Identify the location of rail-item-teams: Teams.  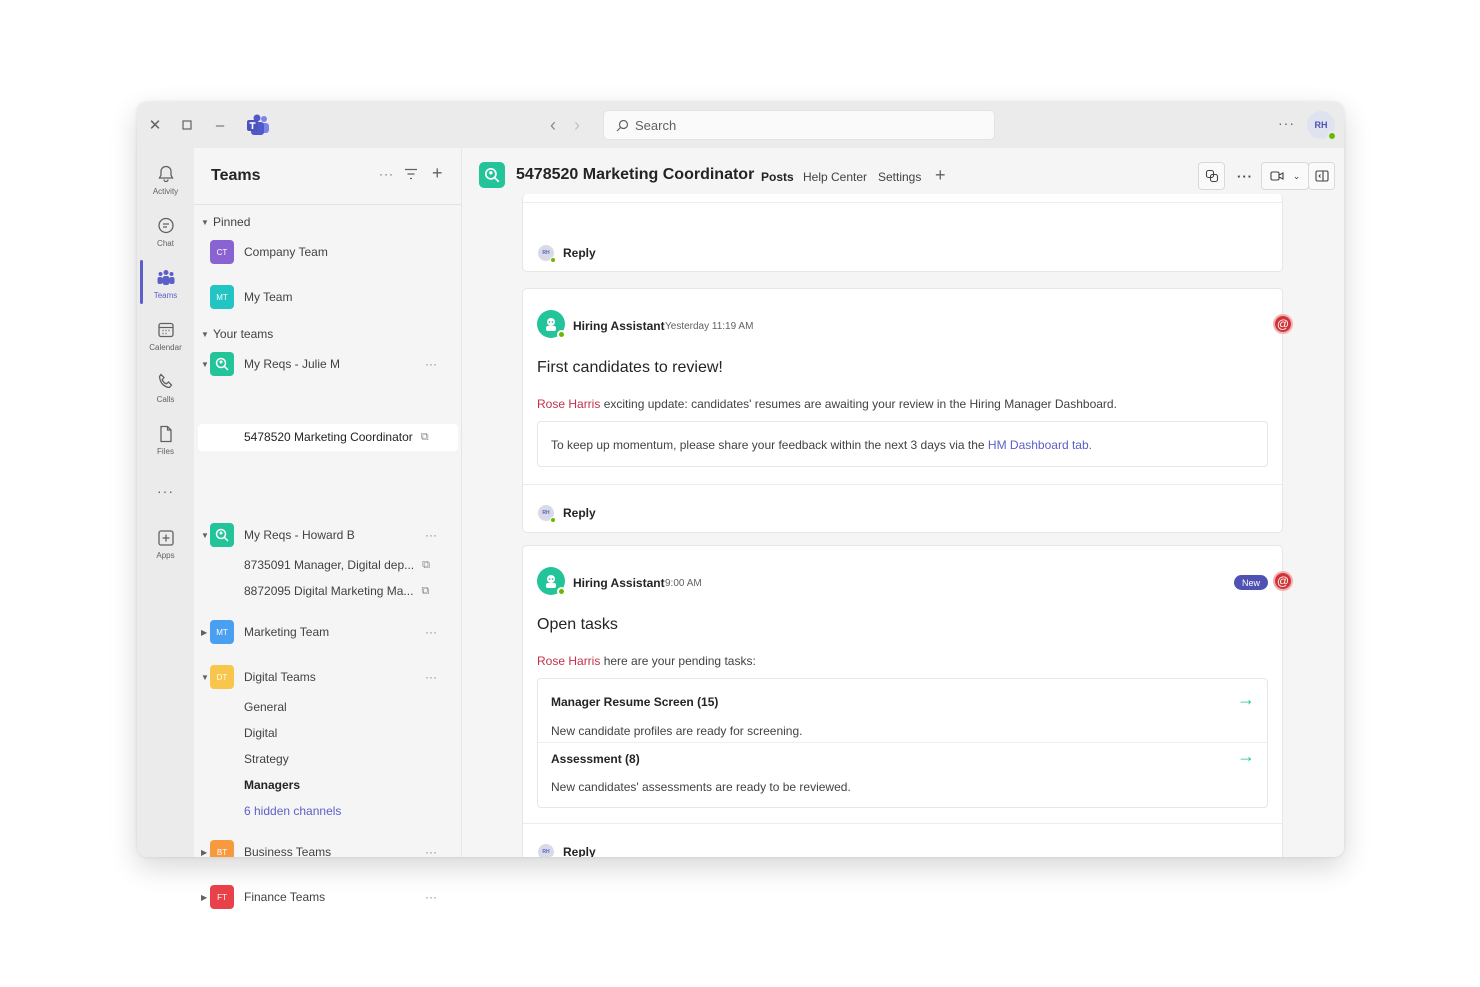
(165, 284).